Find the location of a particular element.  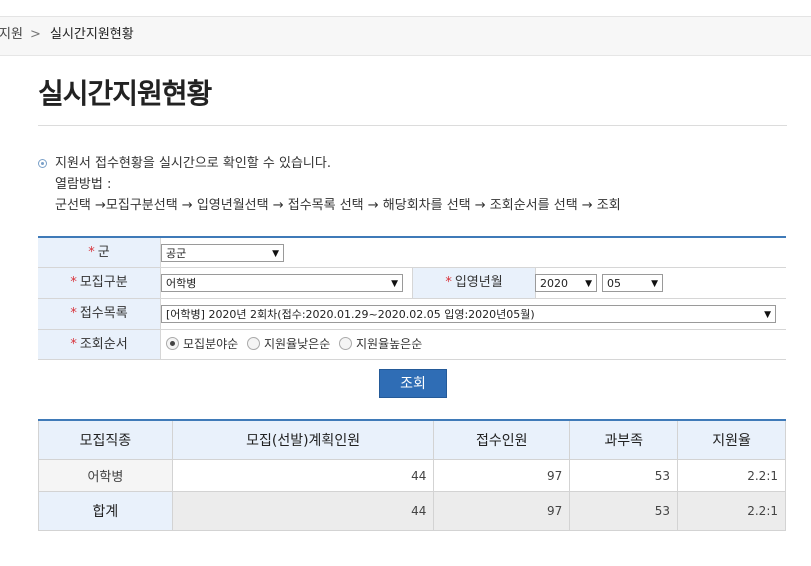

bullet-icon is located at coordinates (42, 163).